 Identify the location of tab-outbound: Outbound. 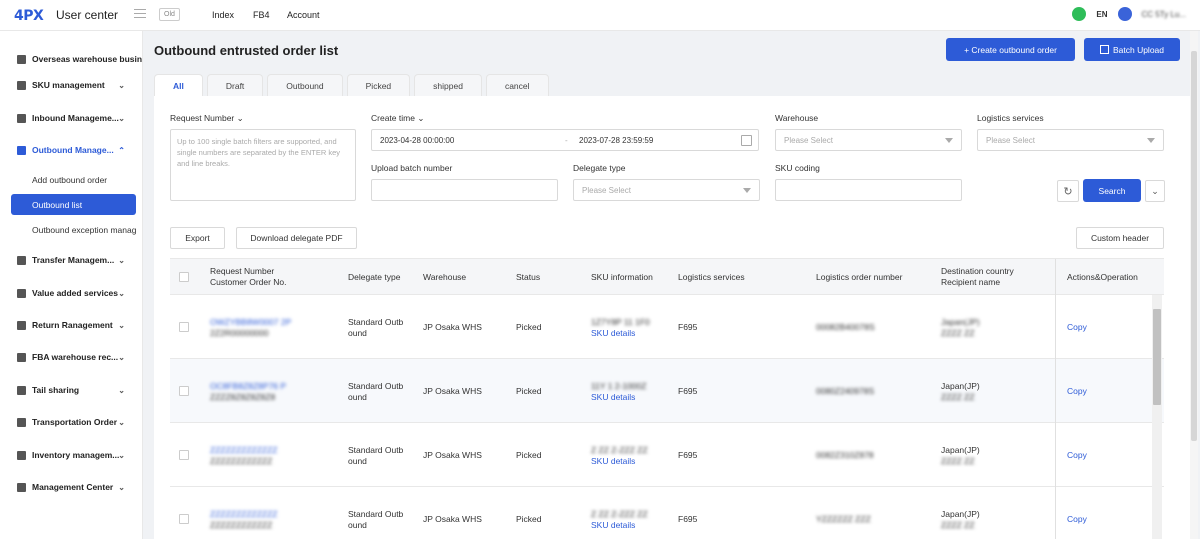
(305, 85).